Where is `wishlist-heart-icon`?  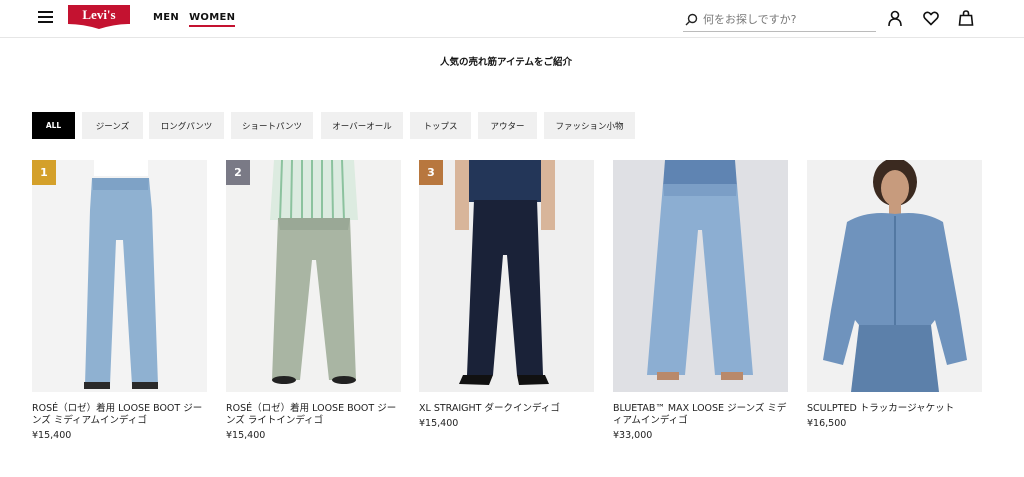
wishlist-heart-icon is located at coordinates (931, 18).